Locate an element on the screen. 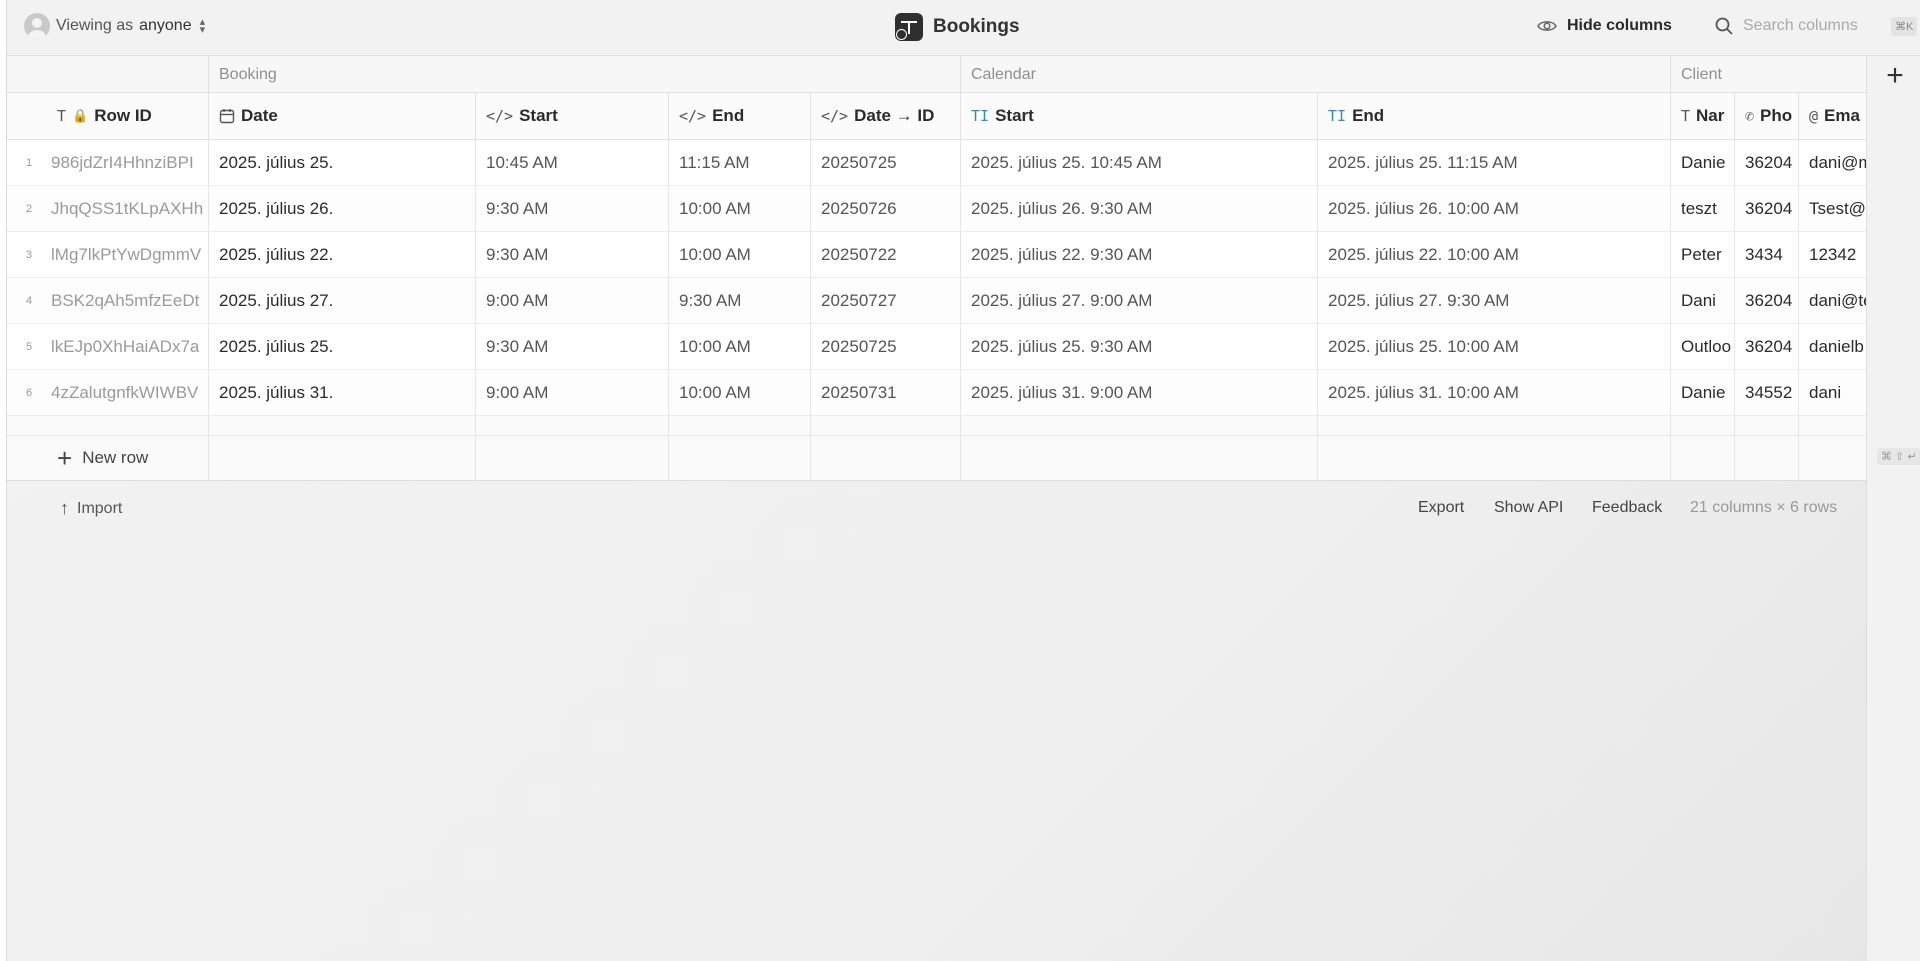  row-id-cell: 2 JhqQSS1tKLpAXHh is located at coordinates (108, 208).